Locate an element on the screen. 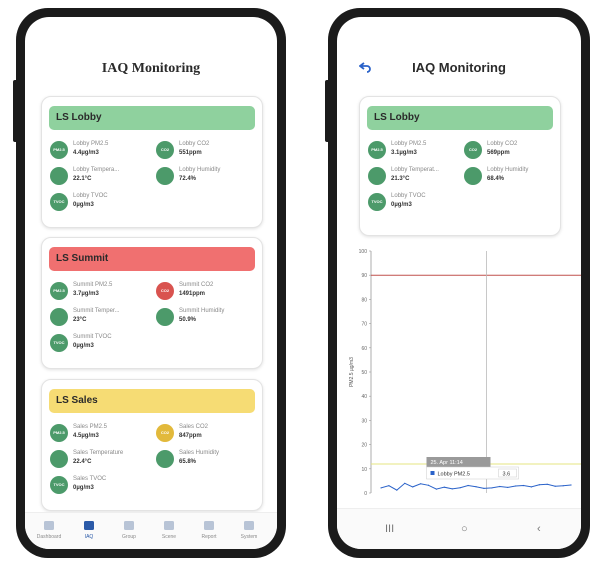 This screenshot has width=595, height=562. nav-label: Dashboard is located at coordinates (49, 537).